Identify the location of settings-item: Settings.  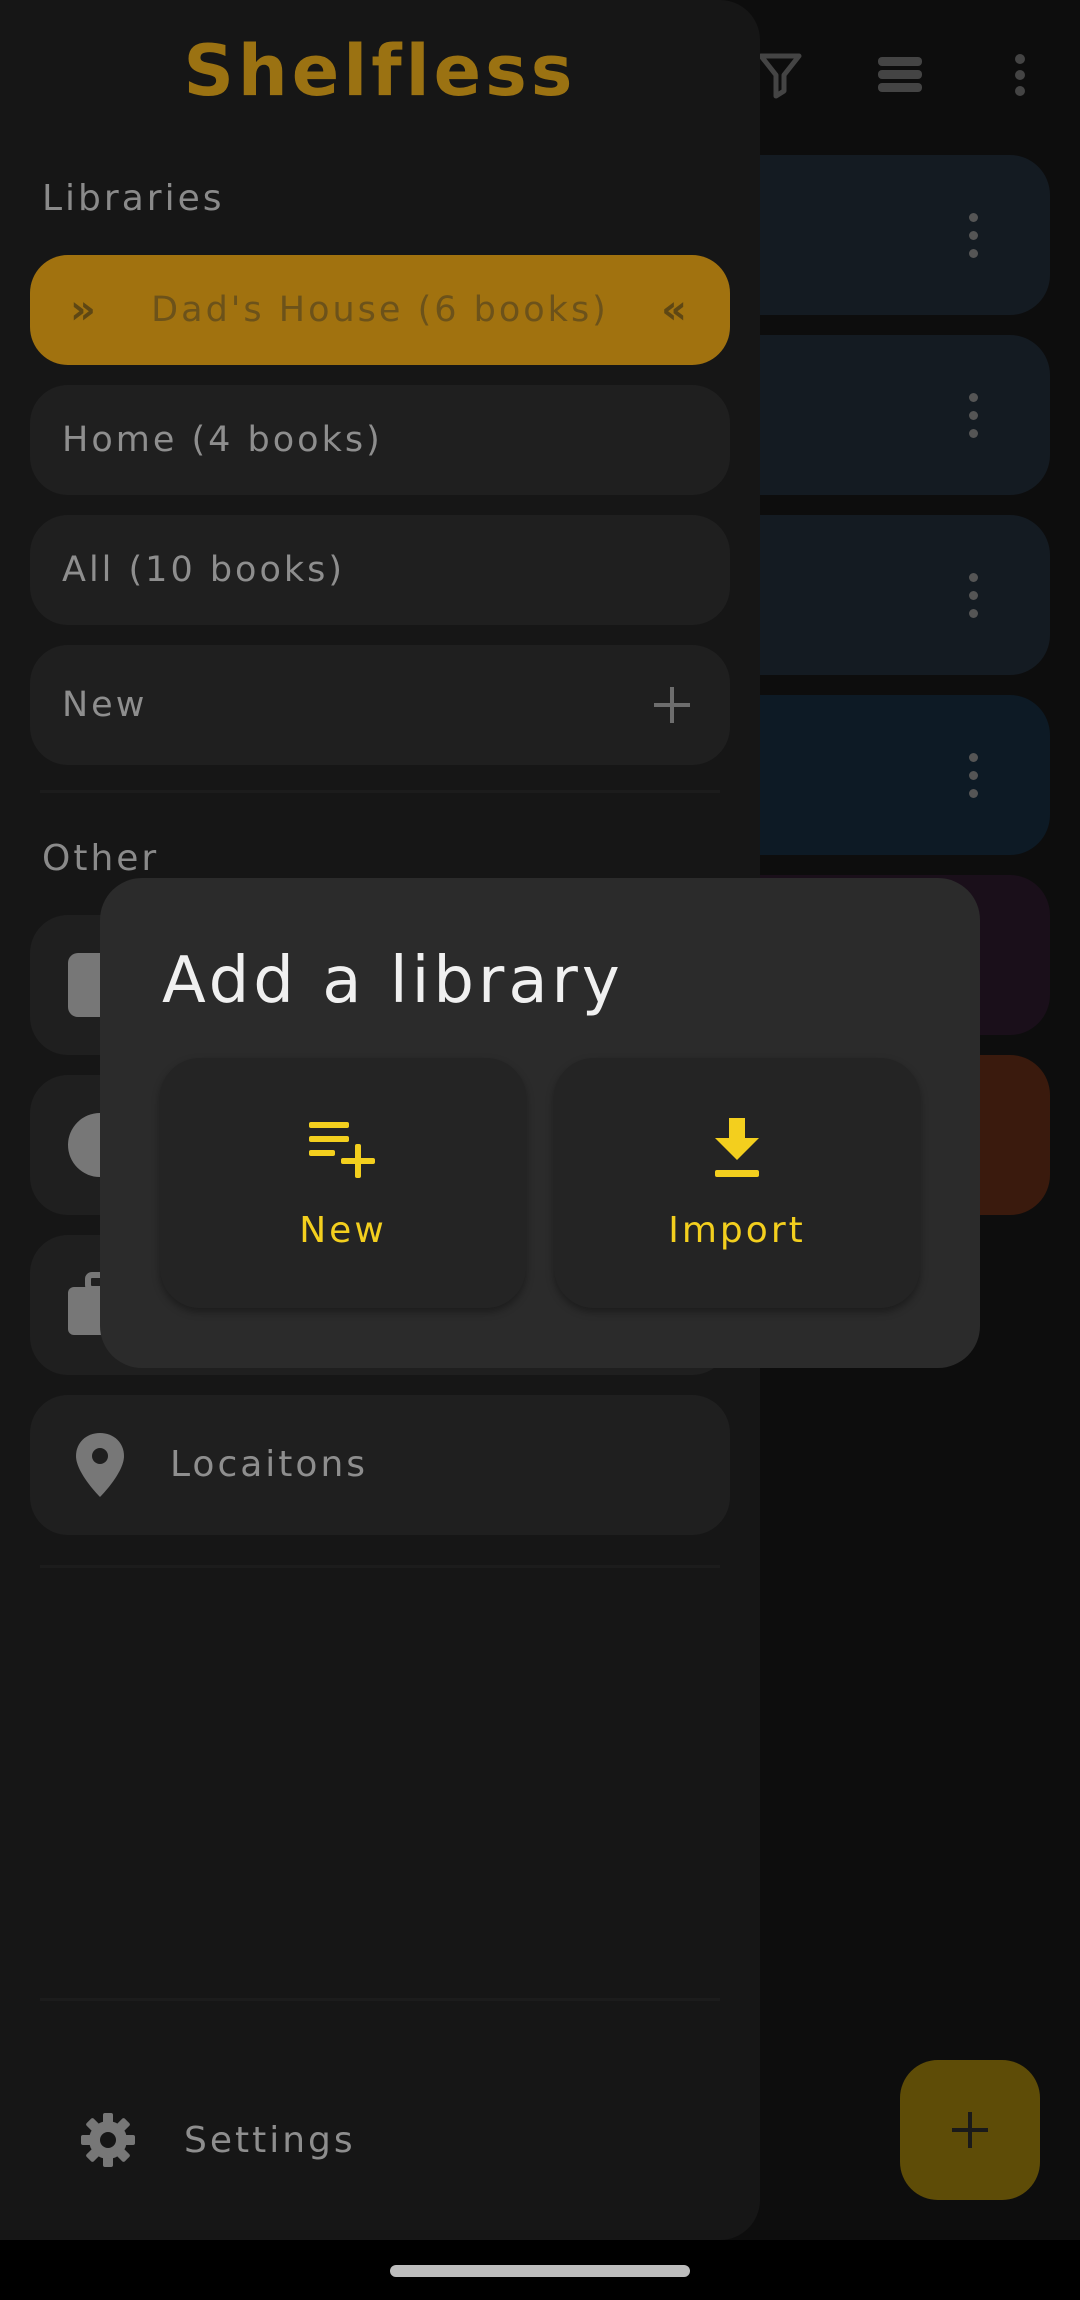
(218, 2140).